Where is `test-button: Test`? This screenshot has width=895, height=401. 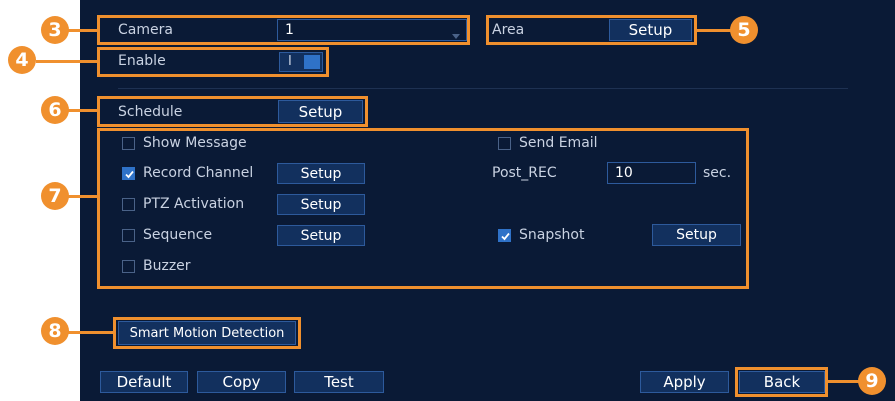
test-button: Test is located at coordinates (339, 382).